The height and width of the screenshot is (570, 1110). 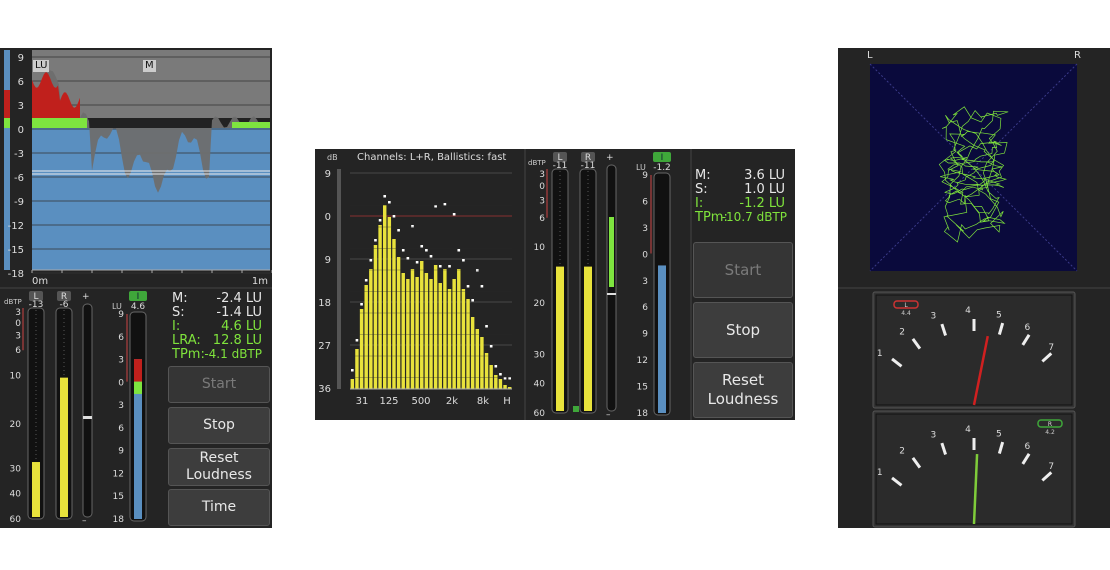 What do you see at coordinates (576, 409) in the screenshot?
I see `clip-indicator` at bounding box center [576, 409].